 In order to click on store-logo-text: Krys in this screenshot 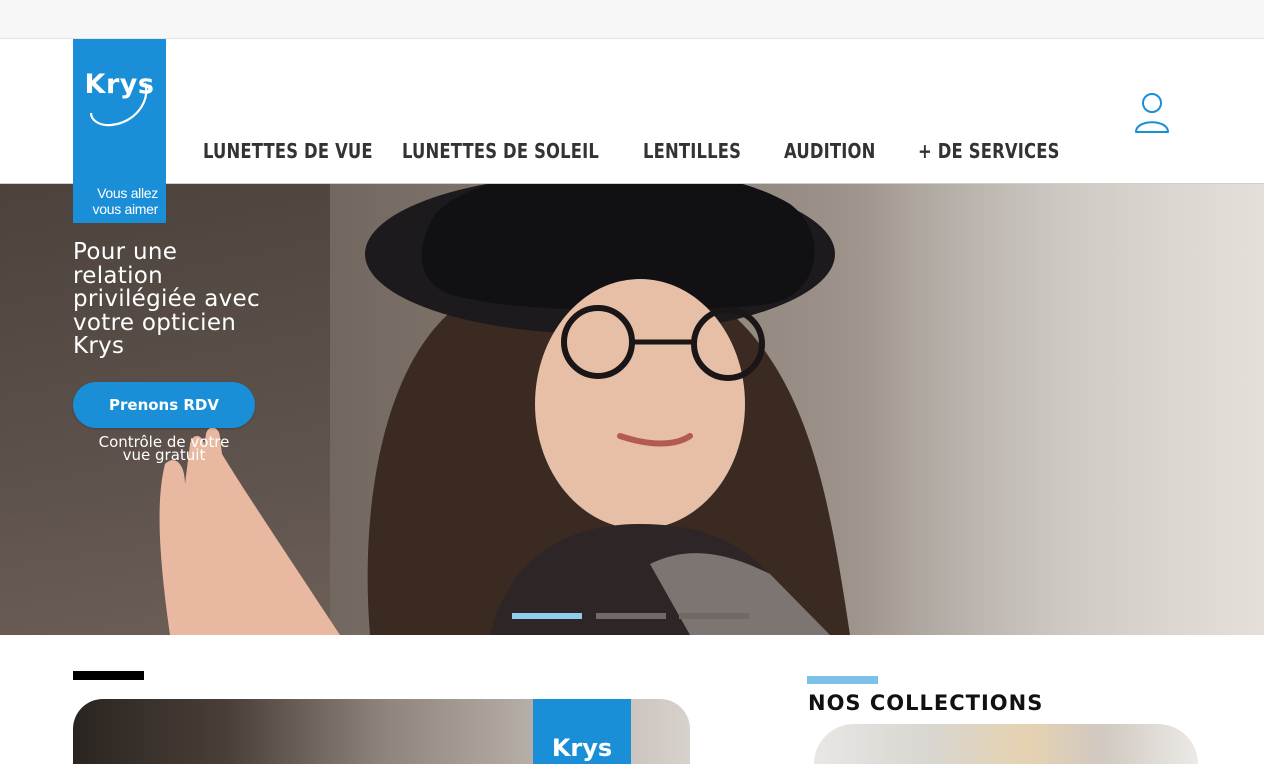, I will do `click(582, 748)`.